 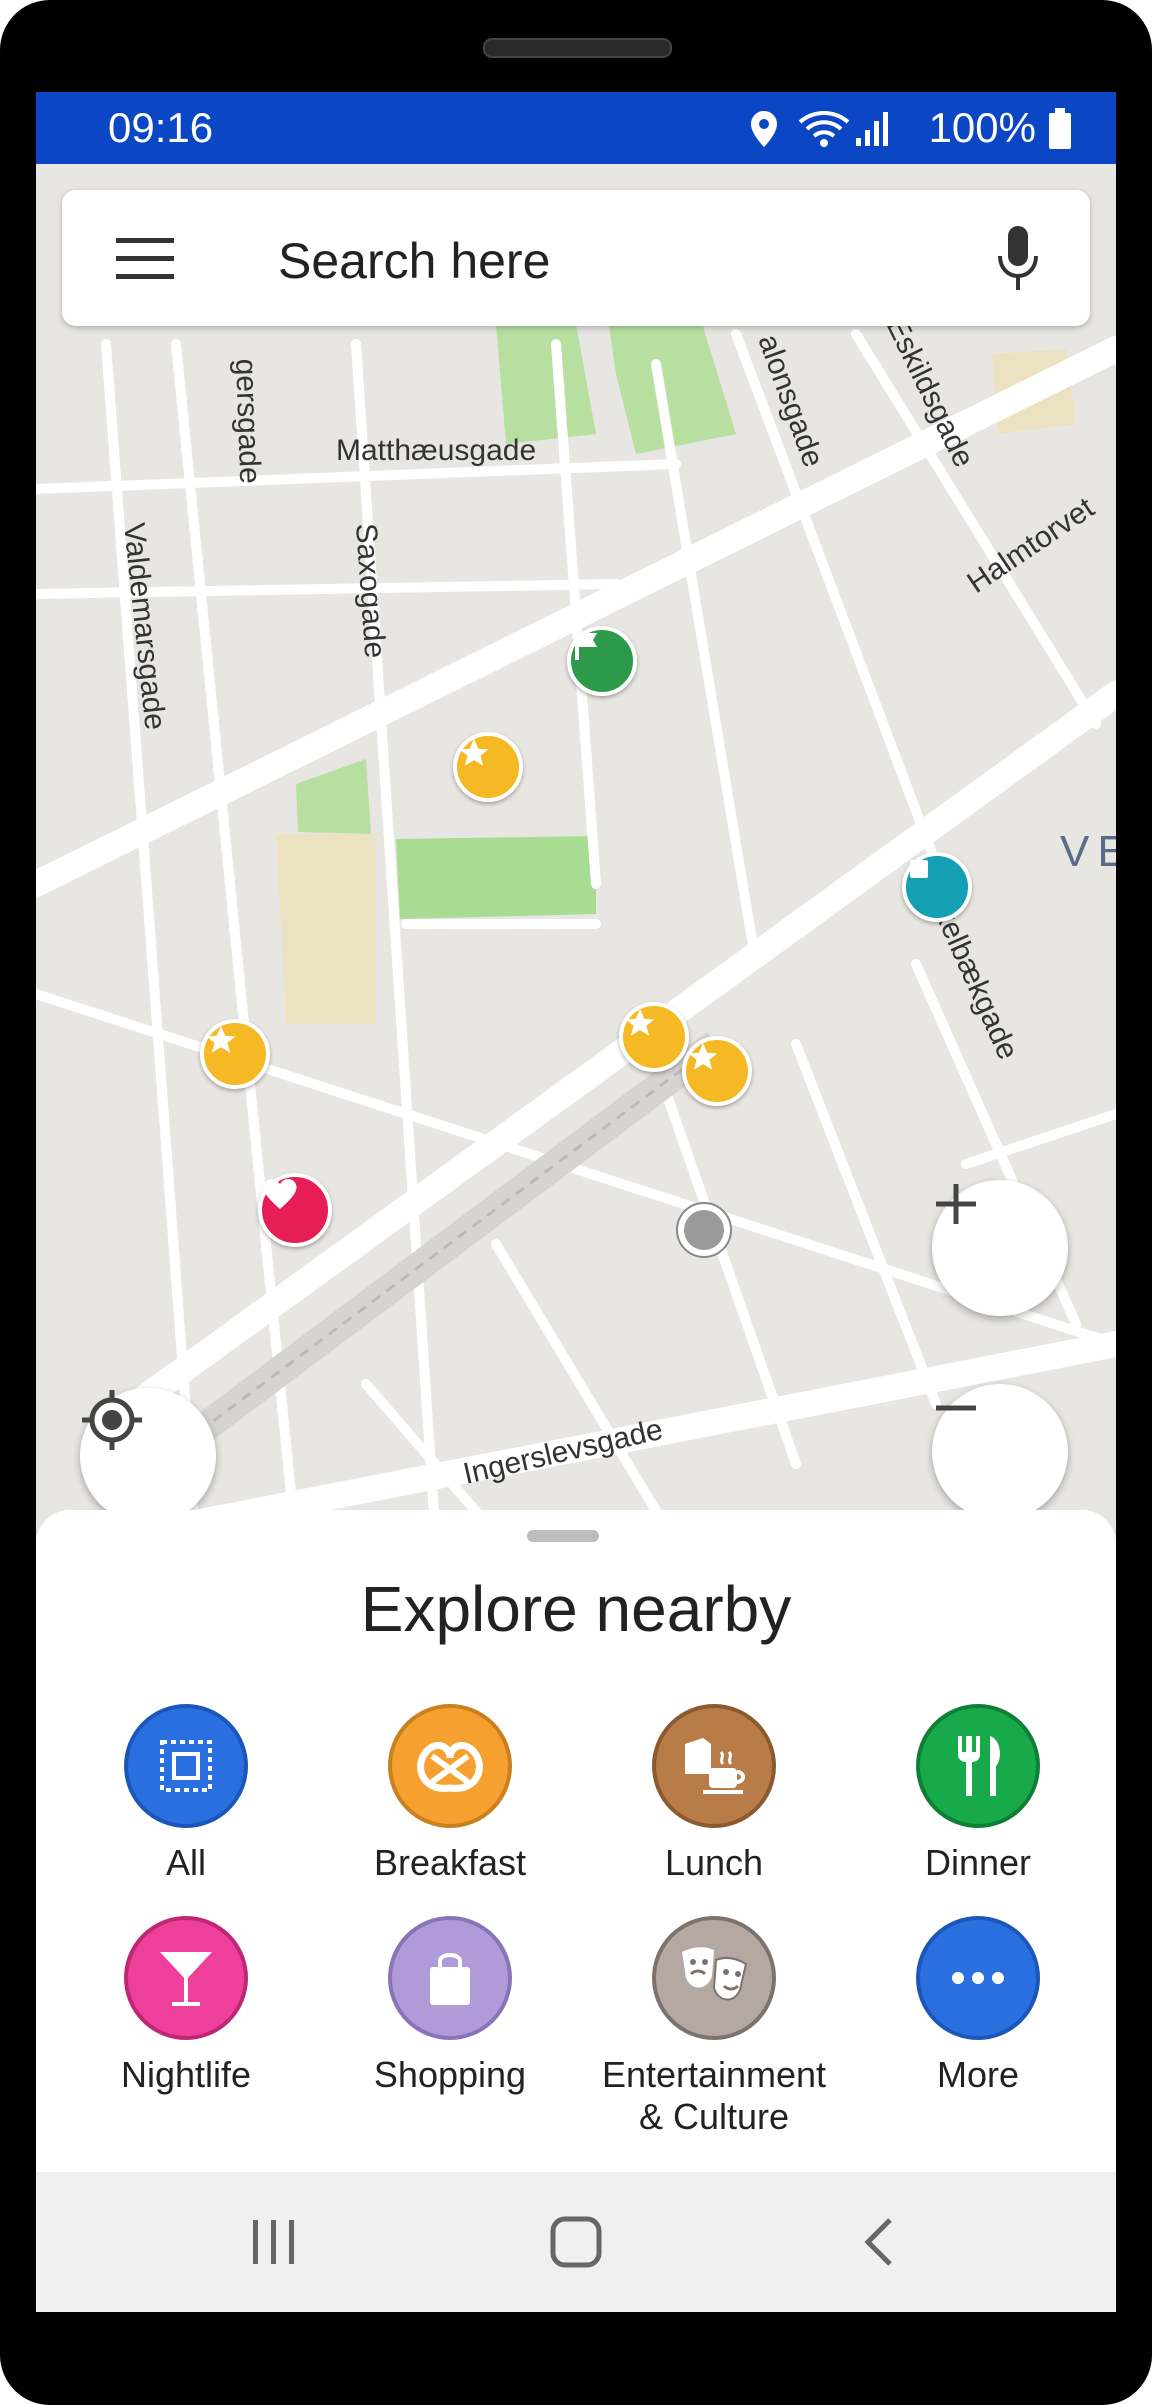 What do you see at coordinates (764, 129) in the screenshot?
I see `location-pin-icon` at bounding box center [764, 129].